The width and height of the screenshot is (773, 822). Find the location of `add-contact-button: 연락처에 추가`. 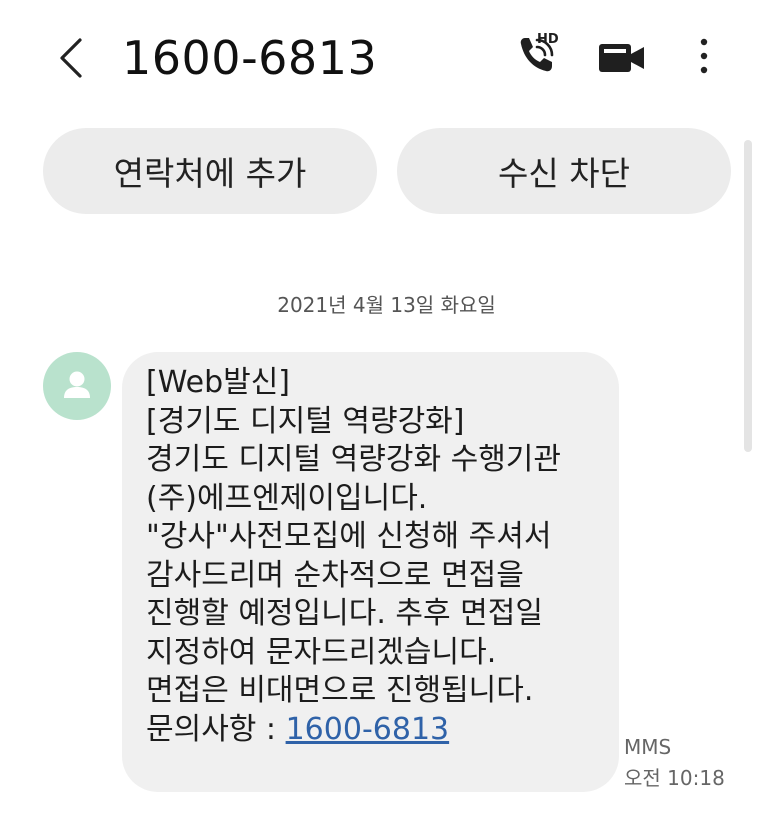

add-contact-button: 연락처에 추가 is located at coordinates (210, 171).